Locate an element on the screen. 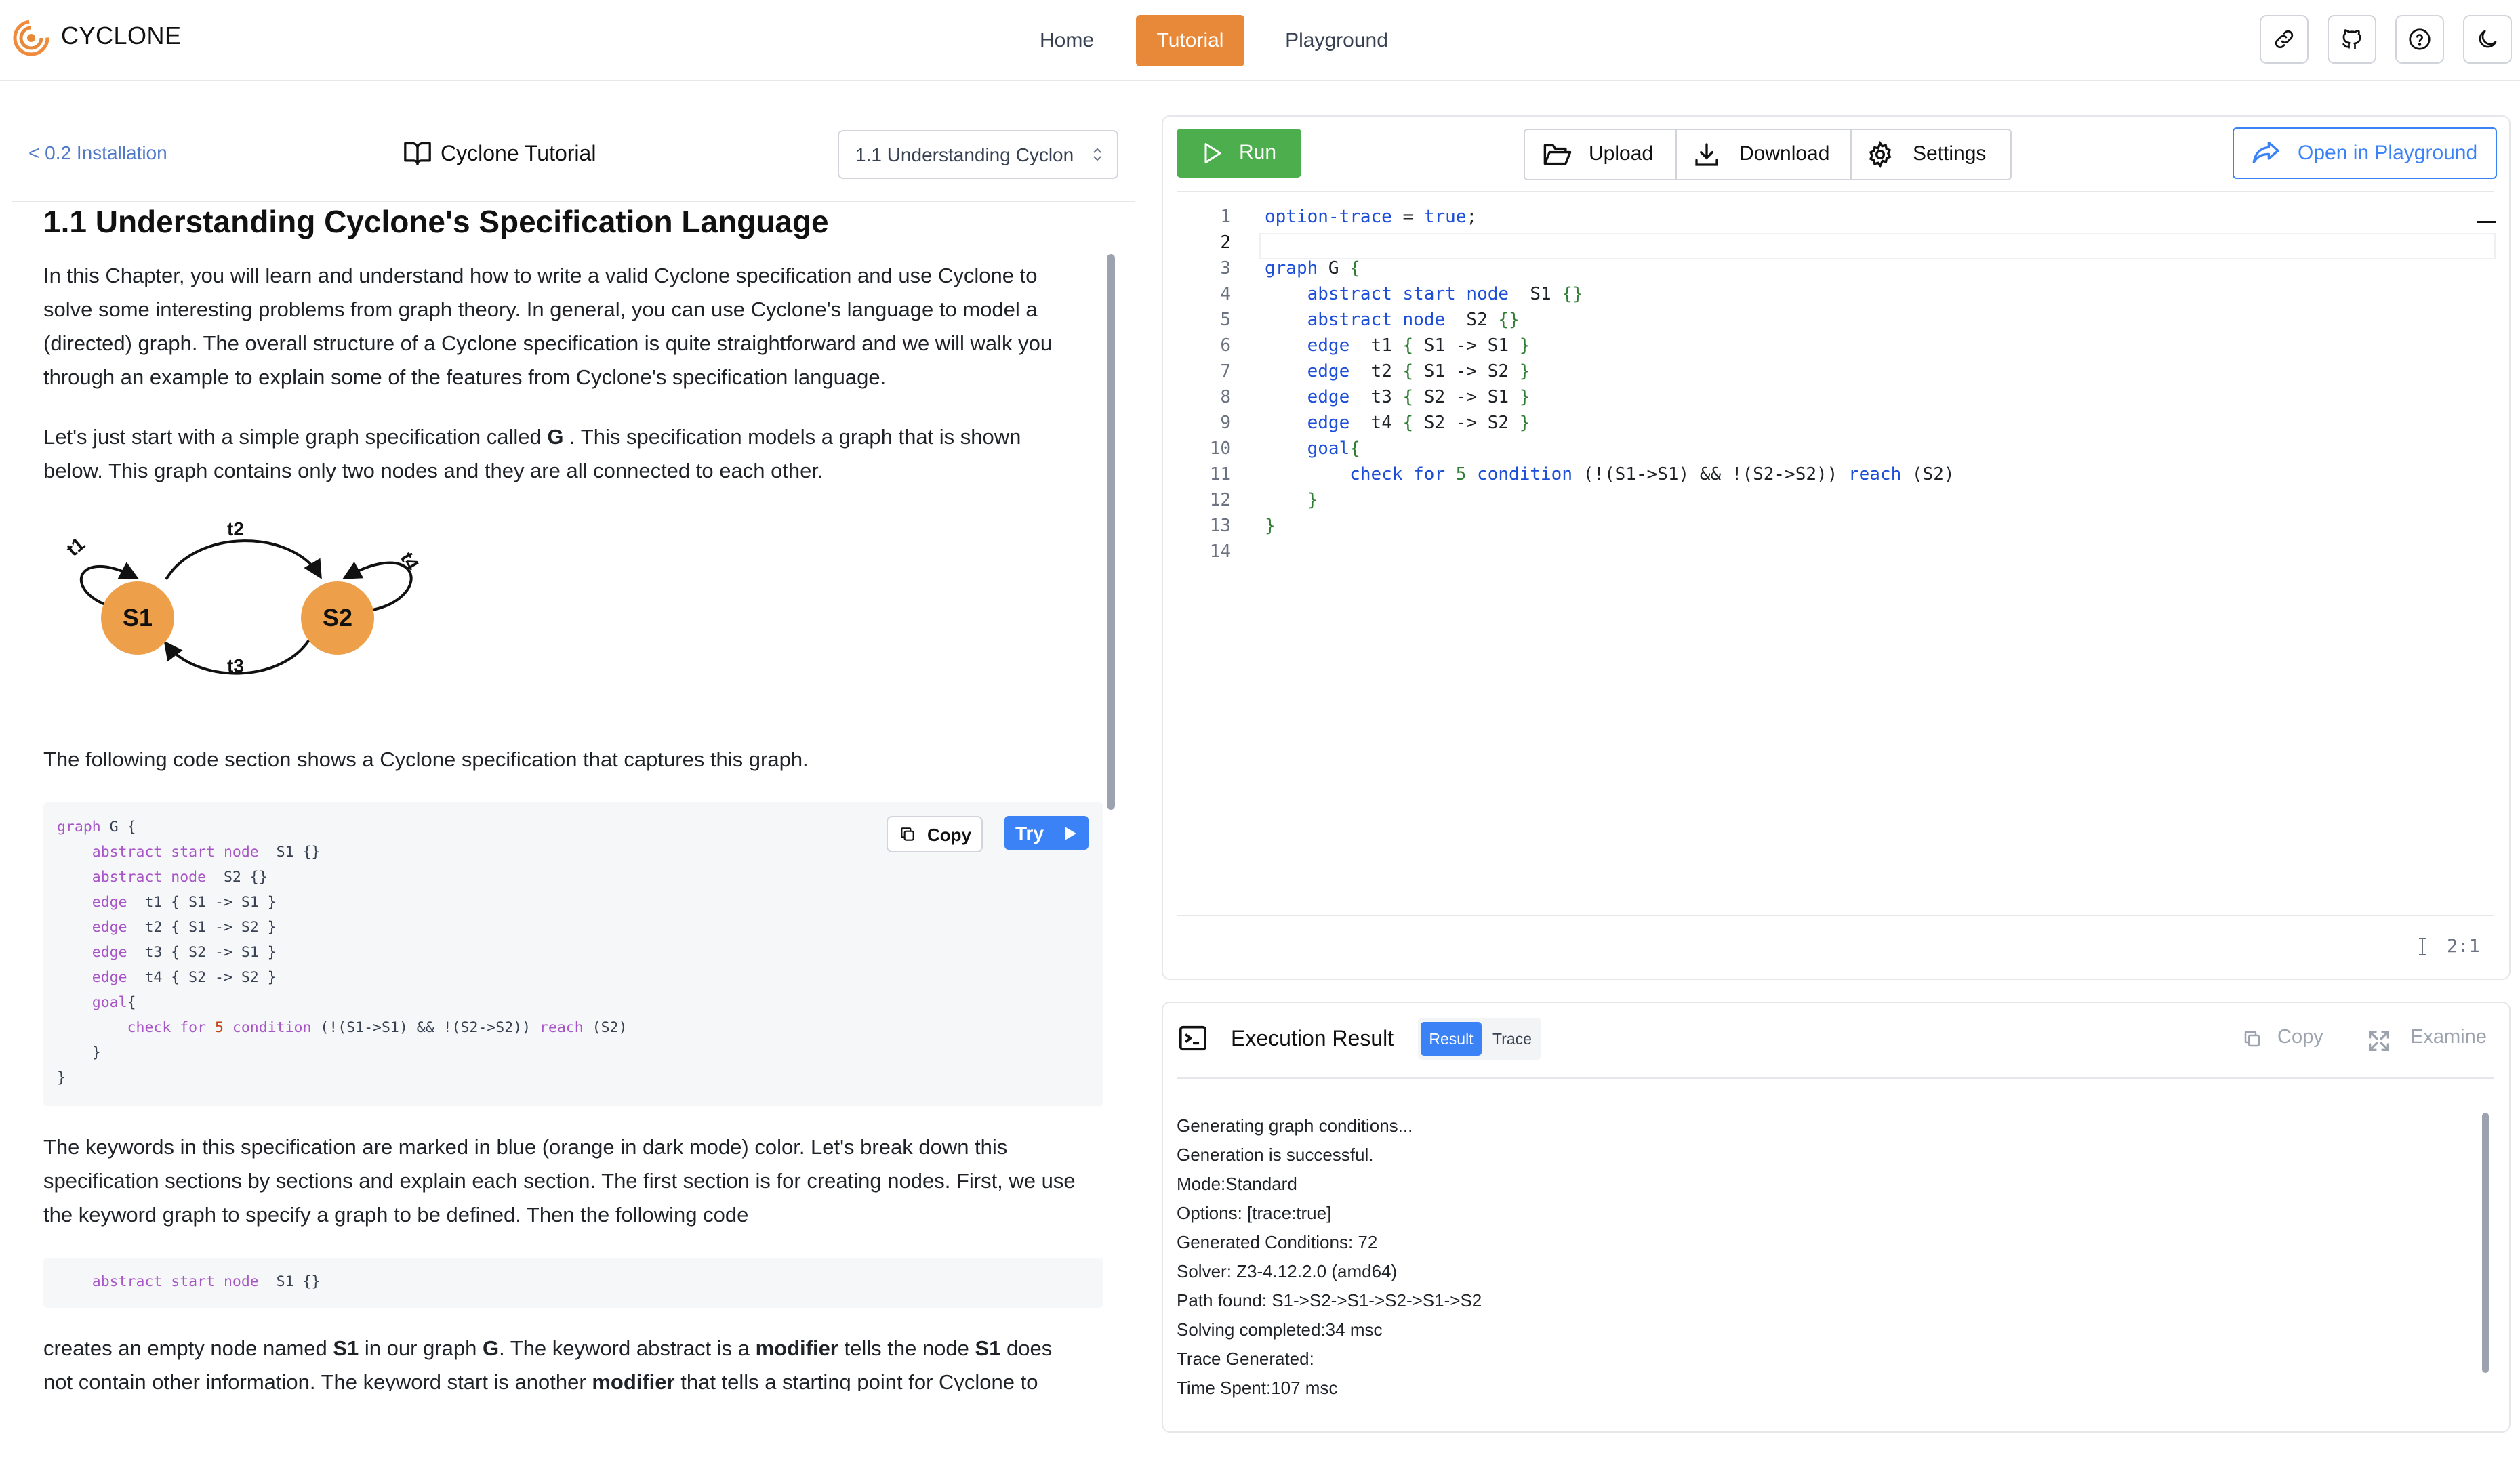 Image resolution: width=2520 pixels, height=1461 pixels. line-number: 13 is located at coordinates (1220, 526).